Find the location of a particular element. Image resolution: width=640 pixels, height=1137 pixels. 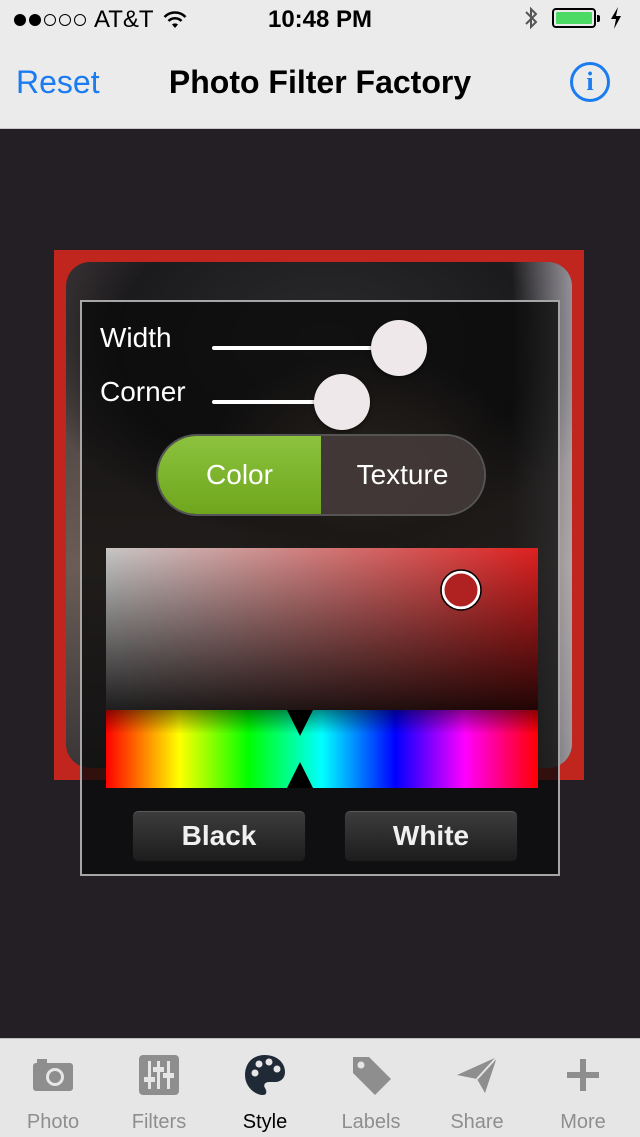

status-right is located at coordinates (573, 18).